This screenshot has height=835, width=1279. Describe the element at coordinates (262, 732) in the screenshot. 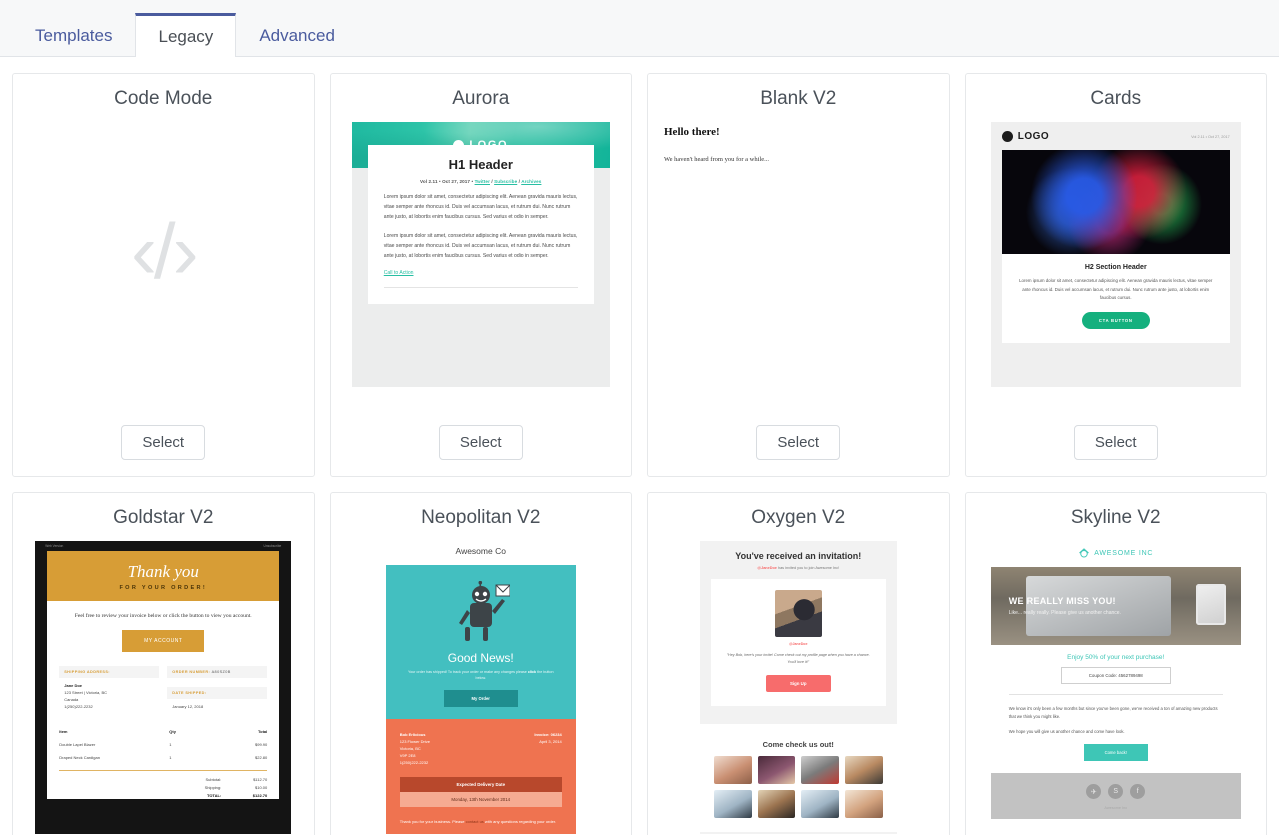

I see `col-total: Total` at that location.